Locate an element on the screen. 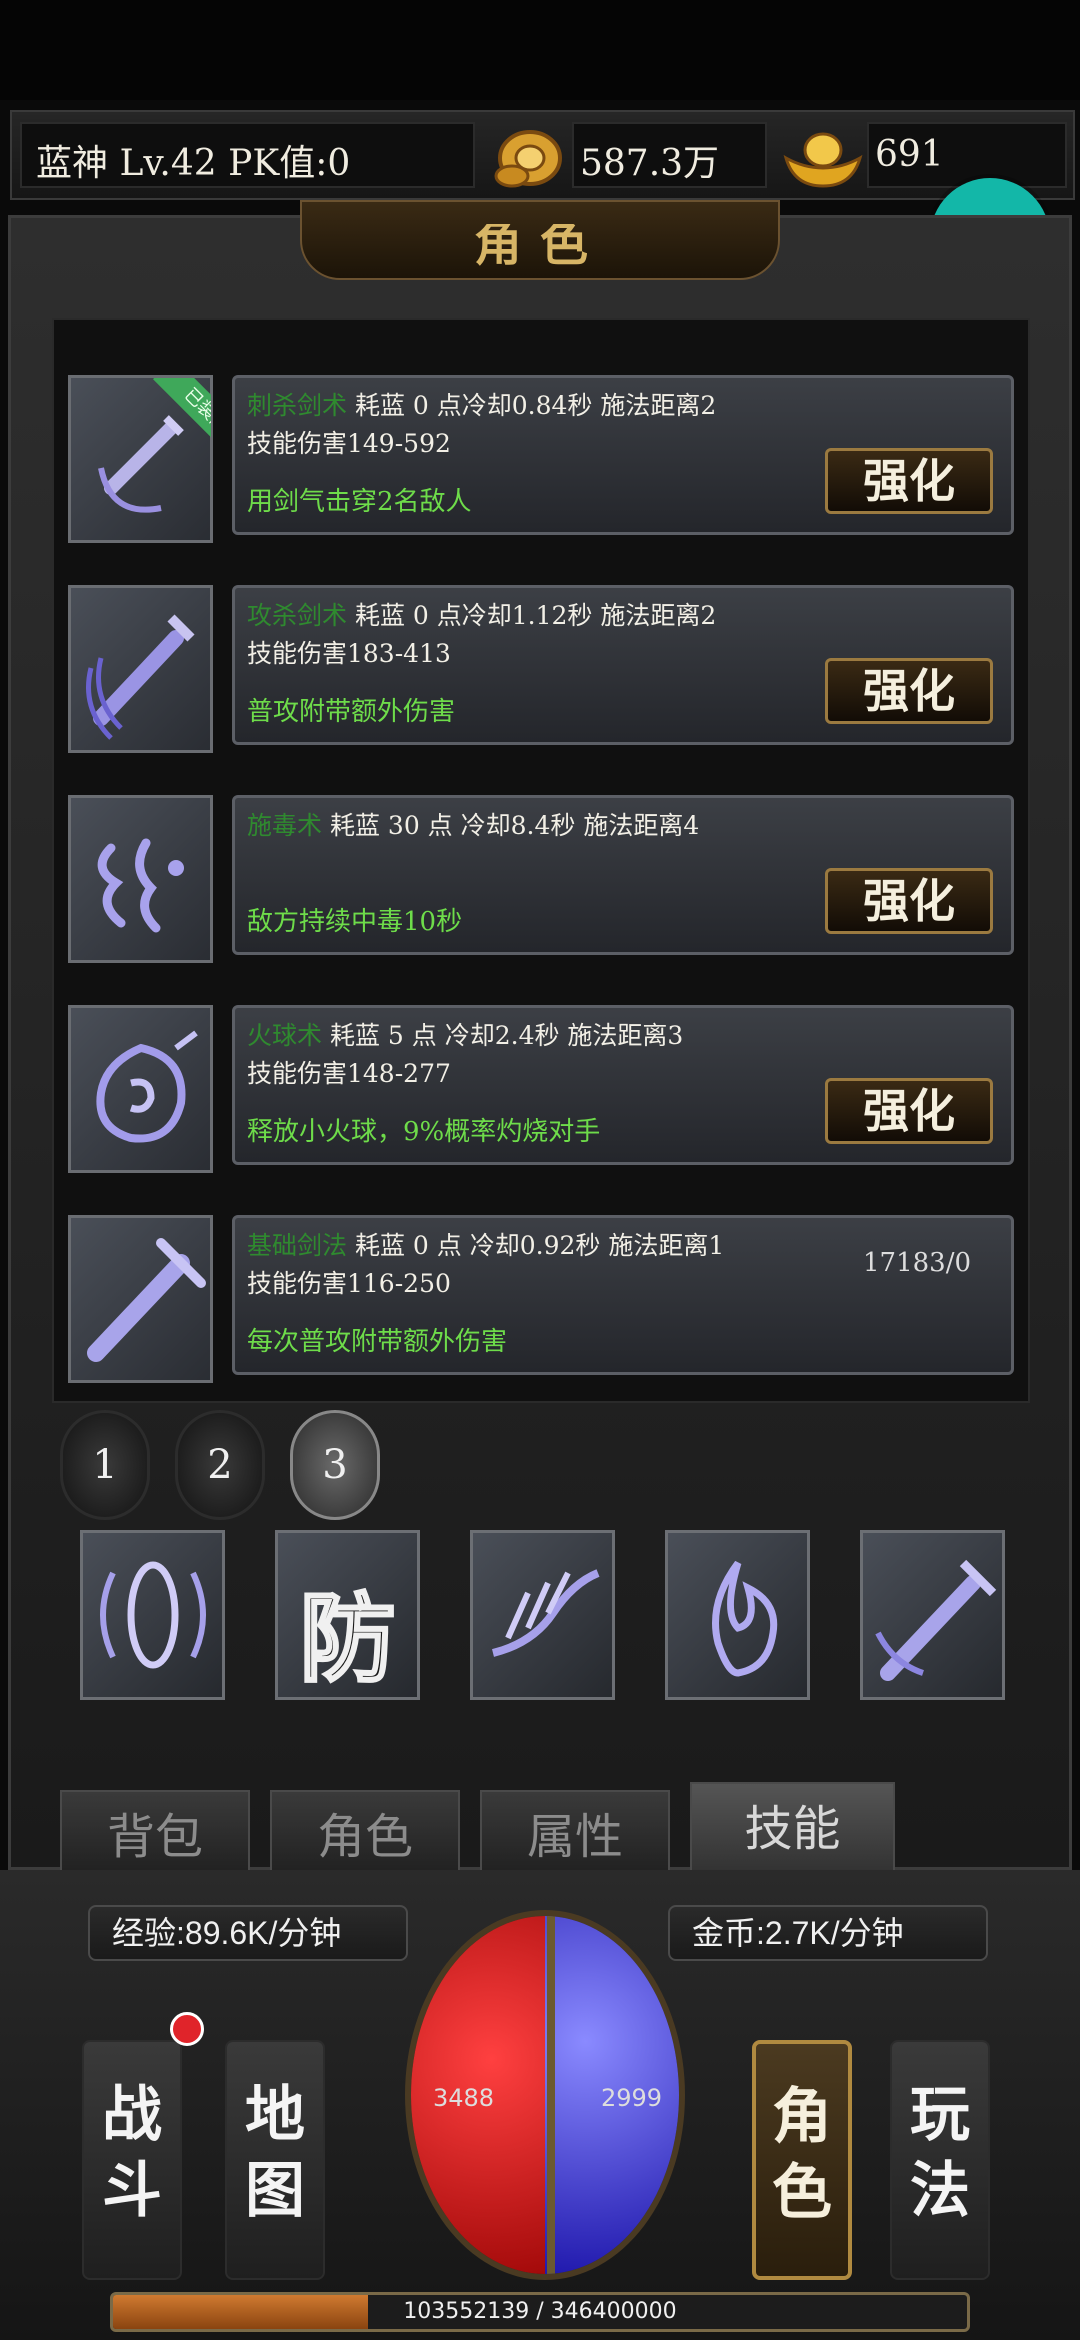  skill-description: 普攻附带额外伤害 is located at coordinates (351, 712).